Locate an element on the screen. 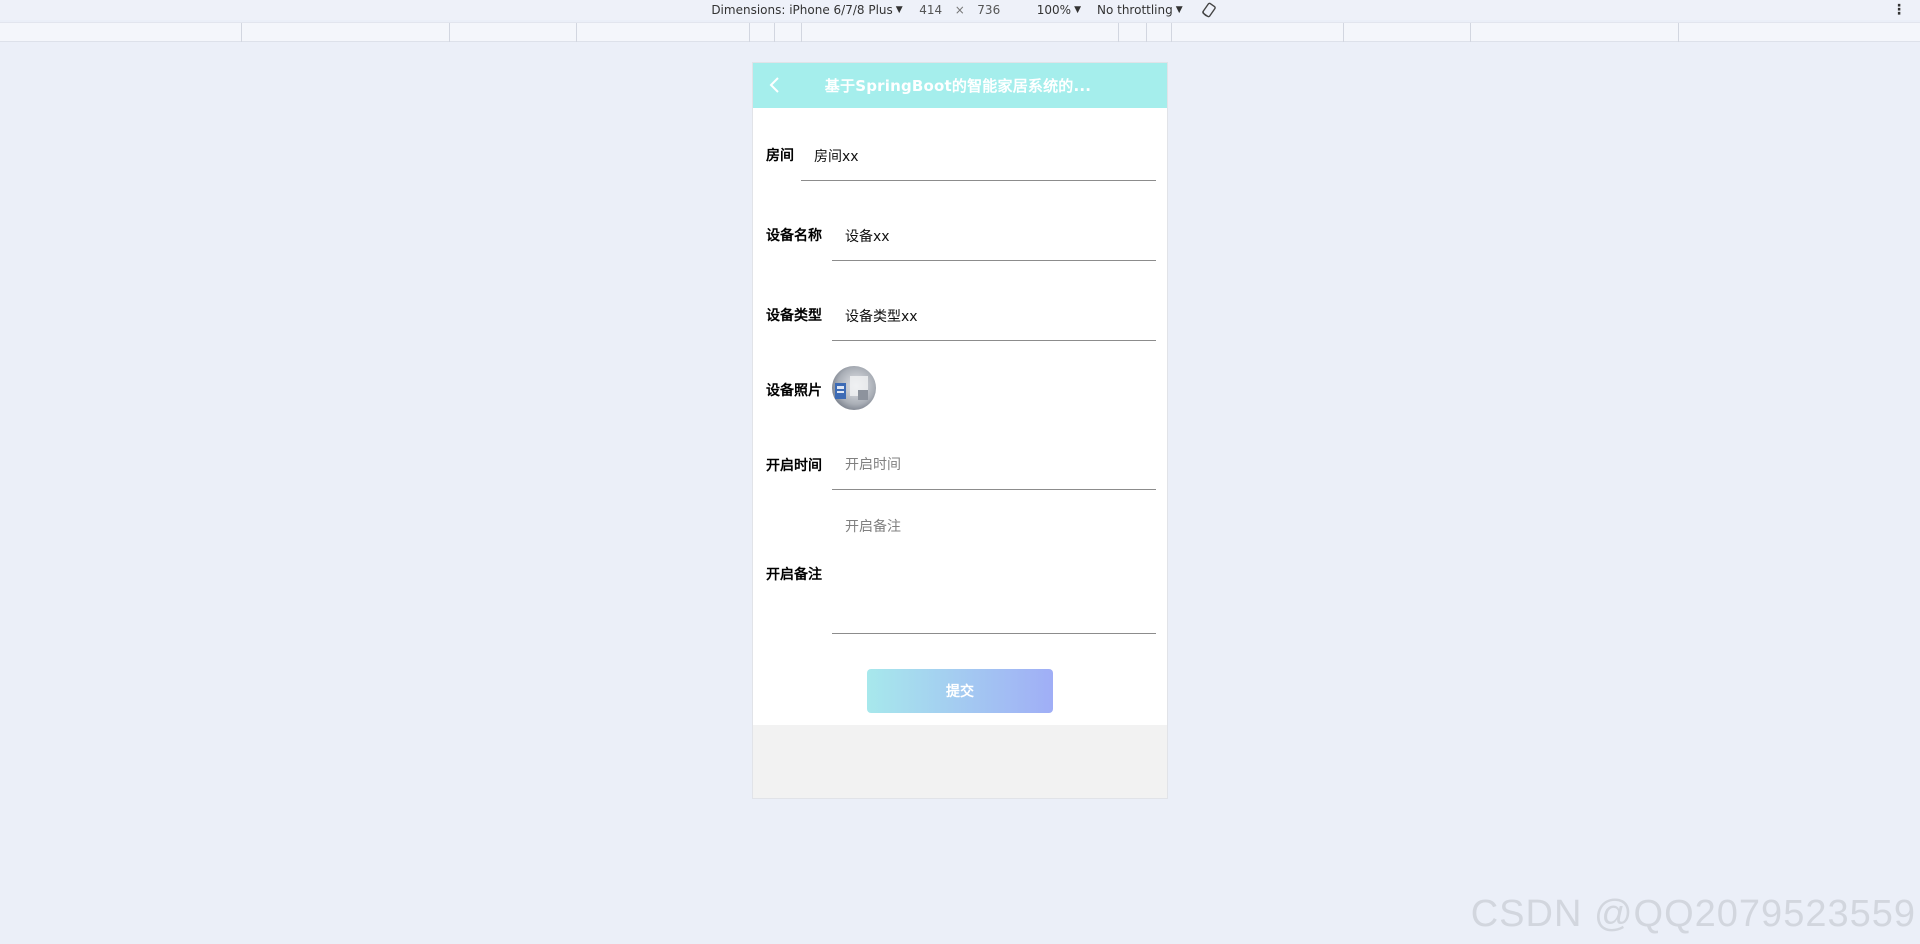 Image resolution: width=1920 pixels, height=944 pixels. submit-button: 提交 is located at coordinates (960, 691).